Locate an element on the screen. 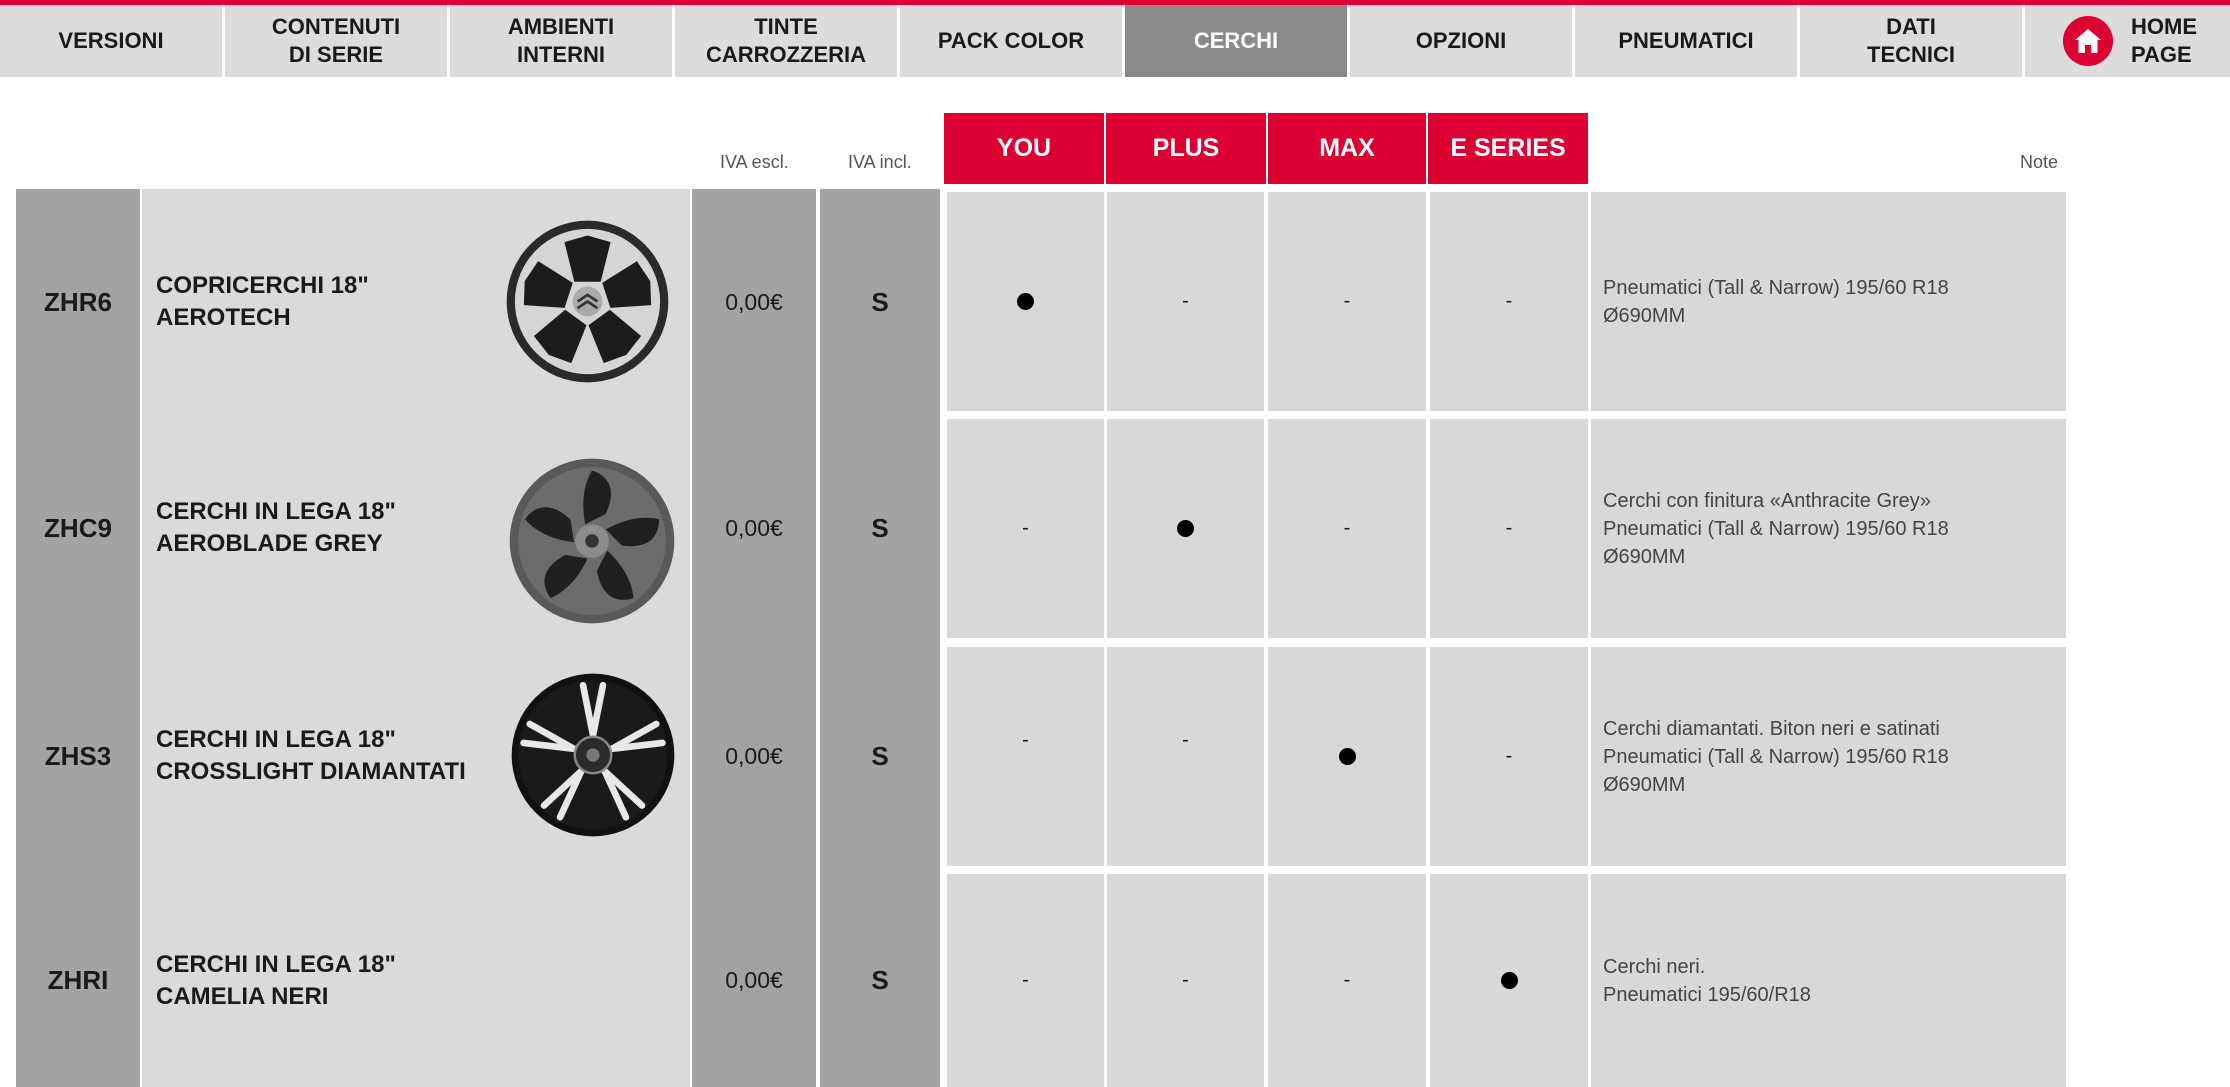  row-2-price-incl: S is located at coordinates (880, 527).